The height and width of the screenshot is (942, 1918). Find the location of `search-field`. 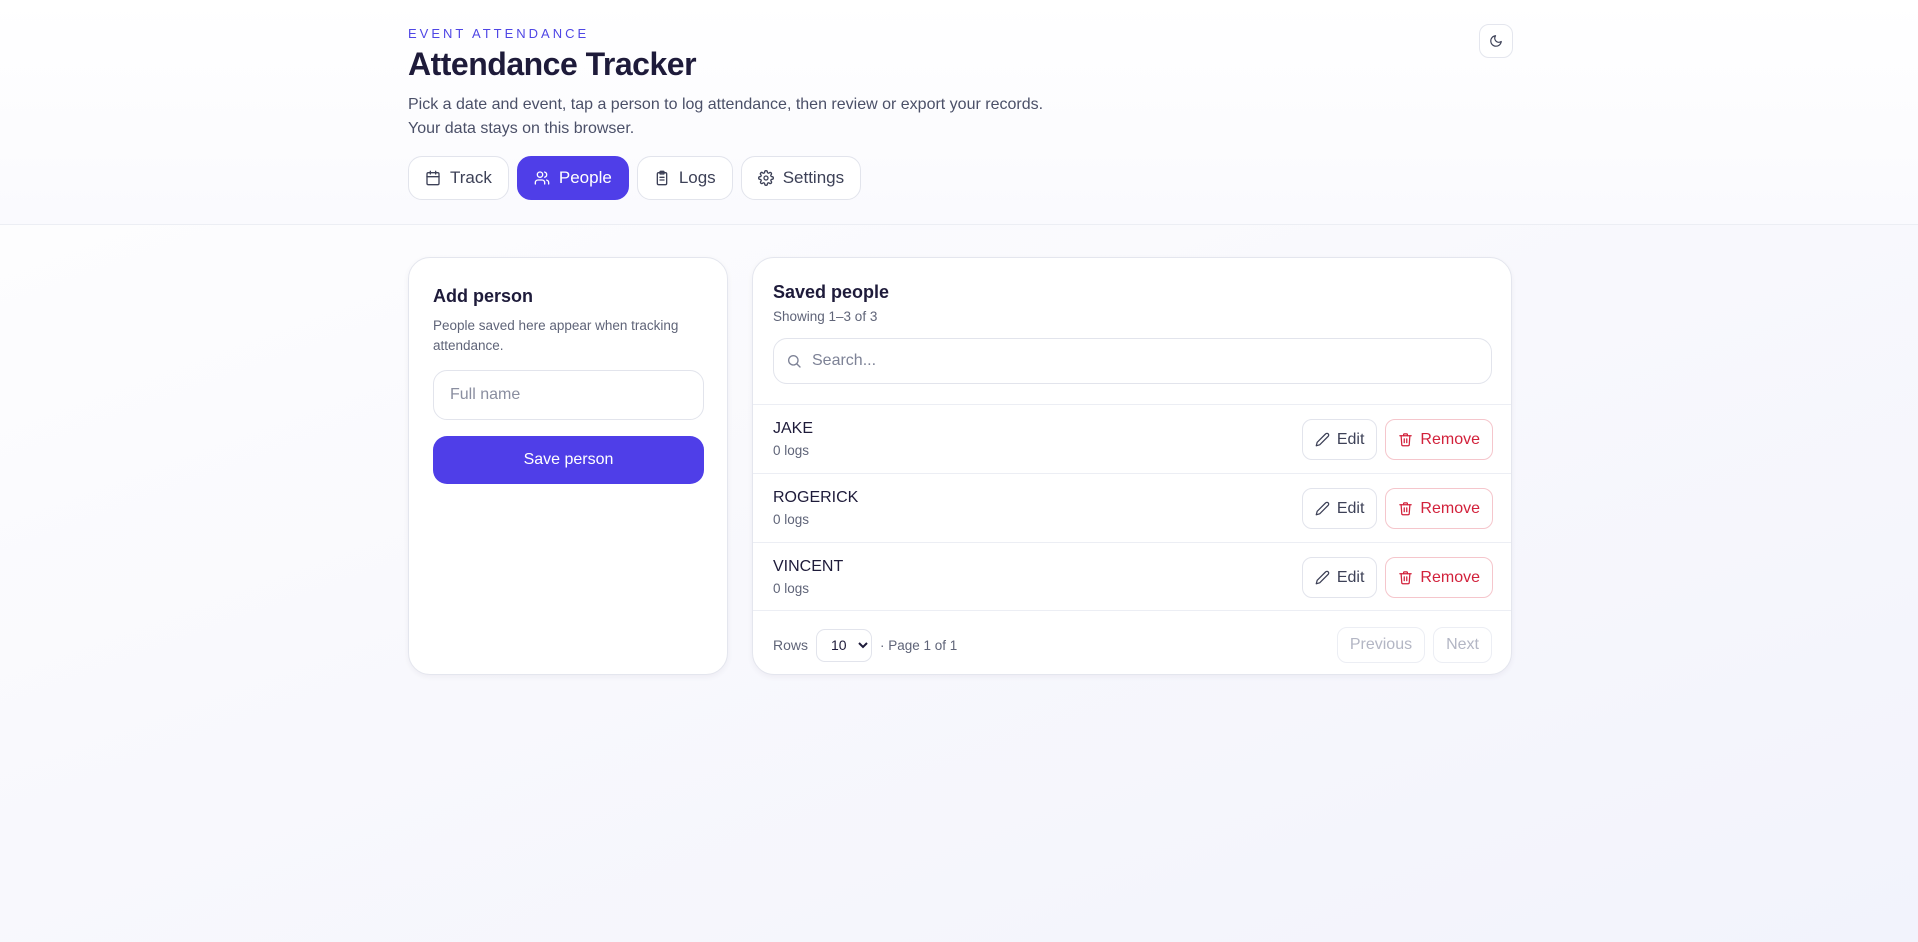

search-field is located at coordinates (1132, 361).